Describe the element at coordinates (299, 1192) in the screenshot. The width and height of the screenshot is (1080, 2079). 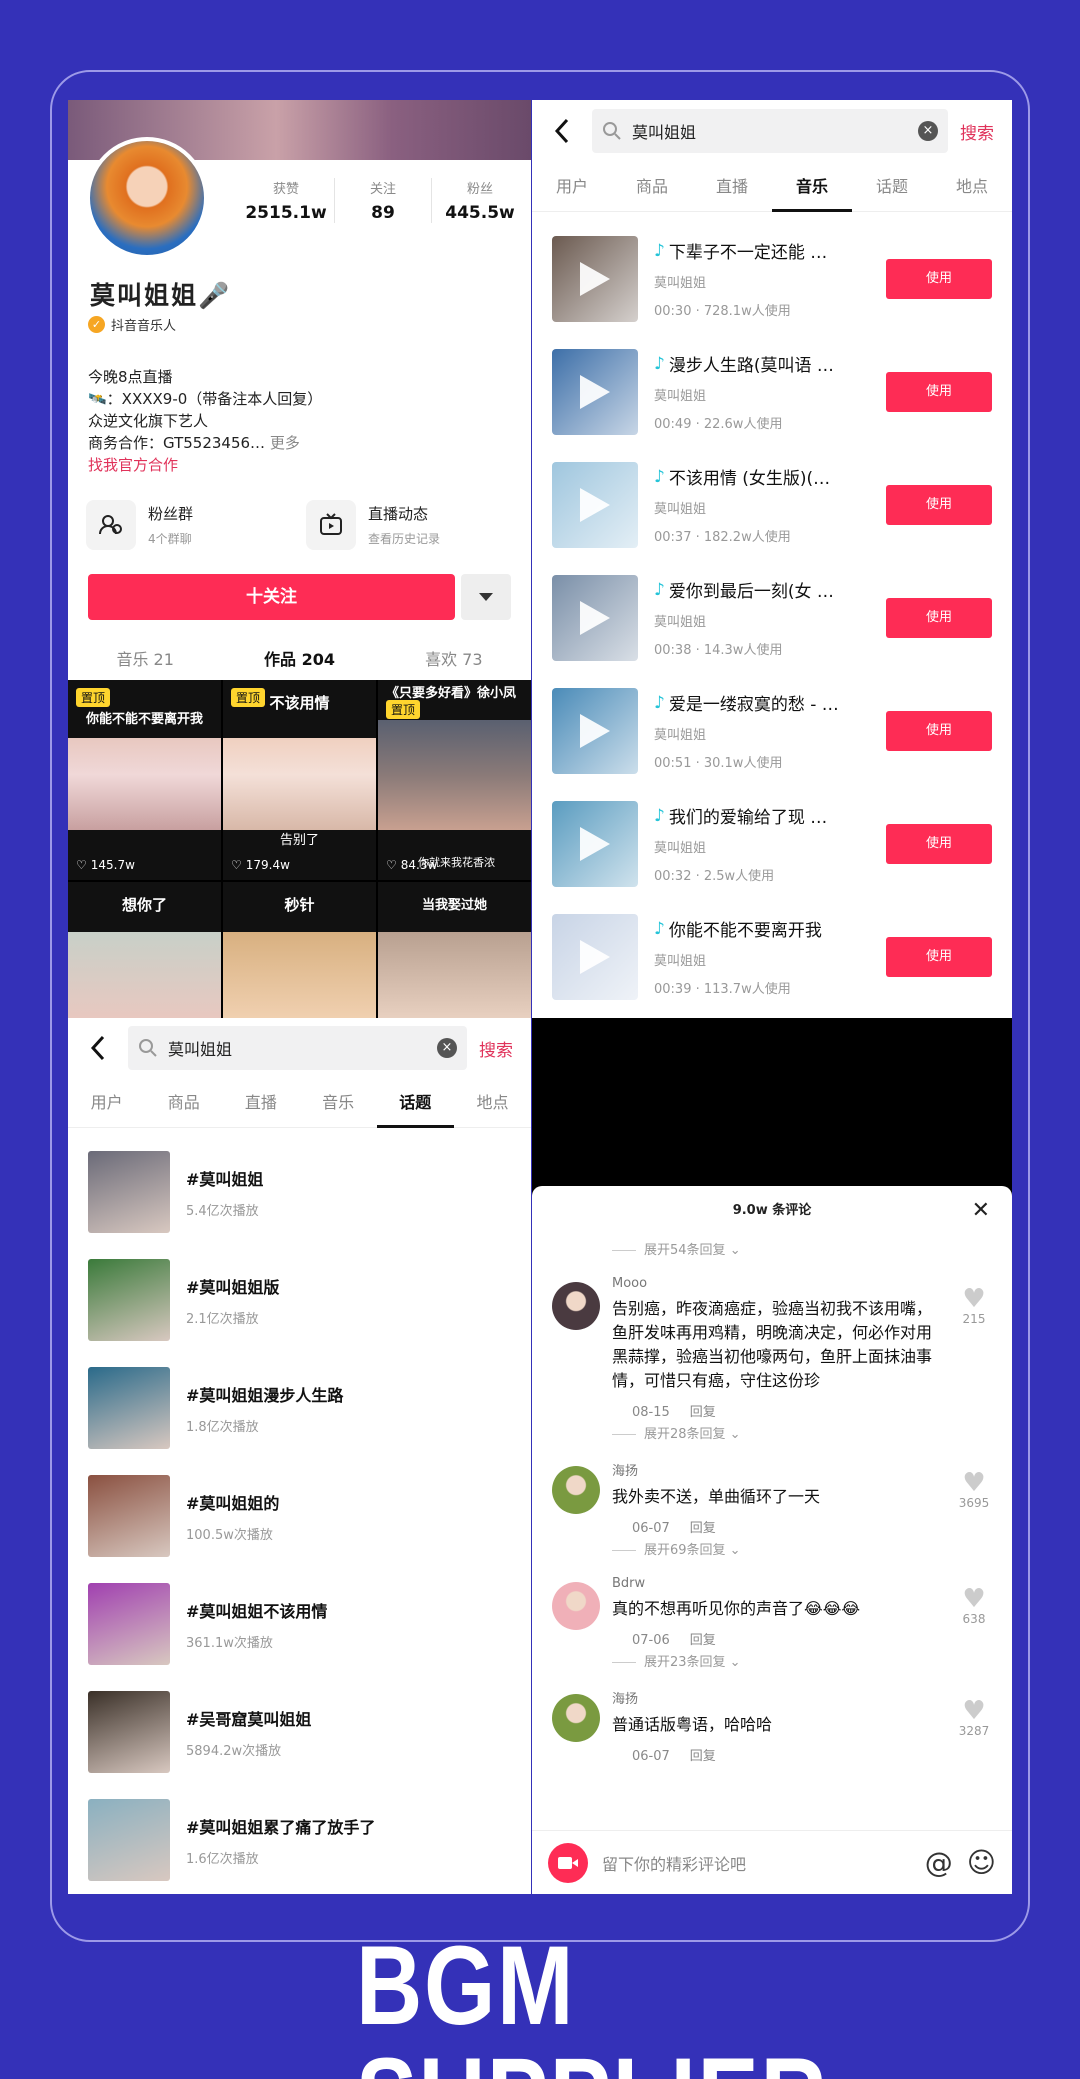
I see `topic-row: #莫叫姐姐 5.4亿次播放` at that location.